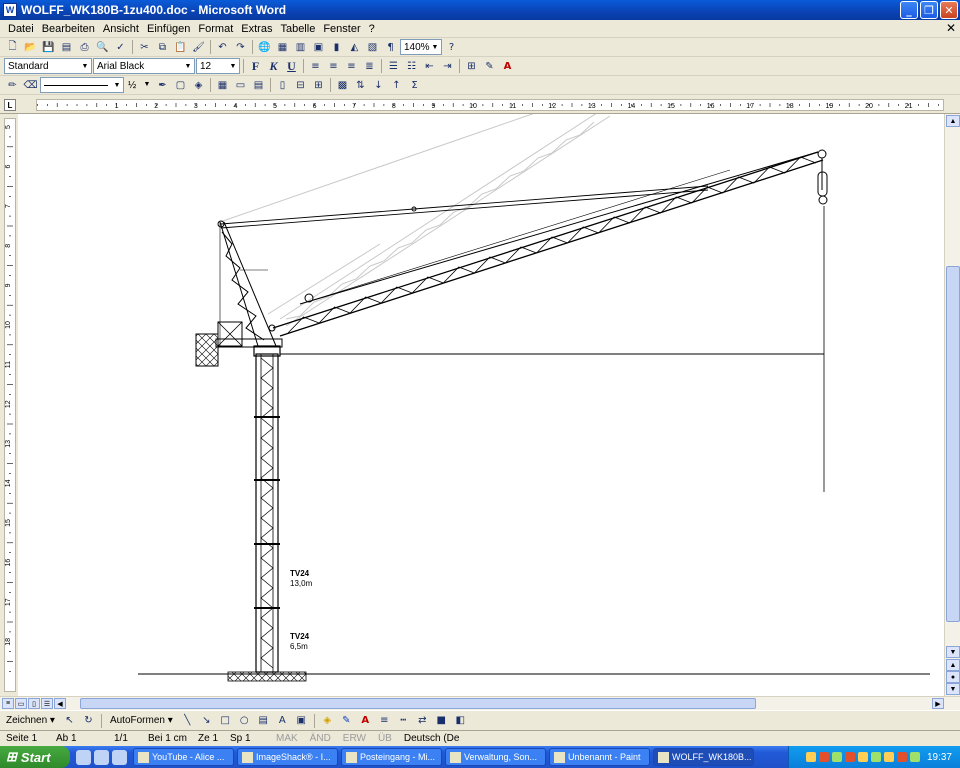 The height and width of the screenshot is (768, 960). I want to click on zoom-select: 140% ▼, so click(421, 47).